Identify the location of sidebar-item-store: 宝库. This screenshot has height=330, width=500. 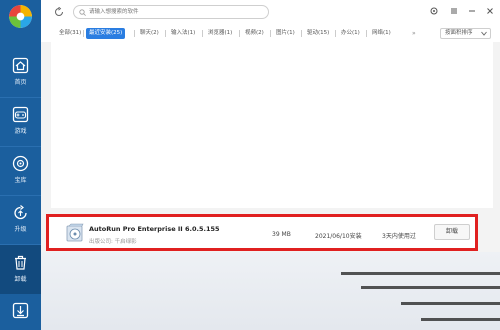
(20, 170).